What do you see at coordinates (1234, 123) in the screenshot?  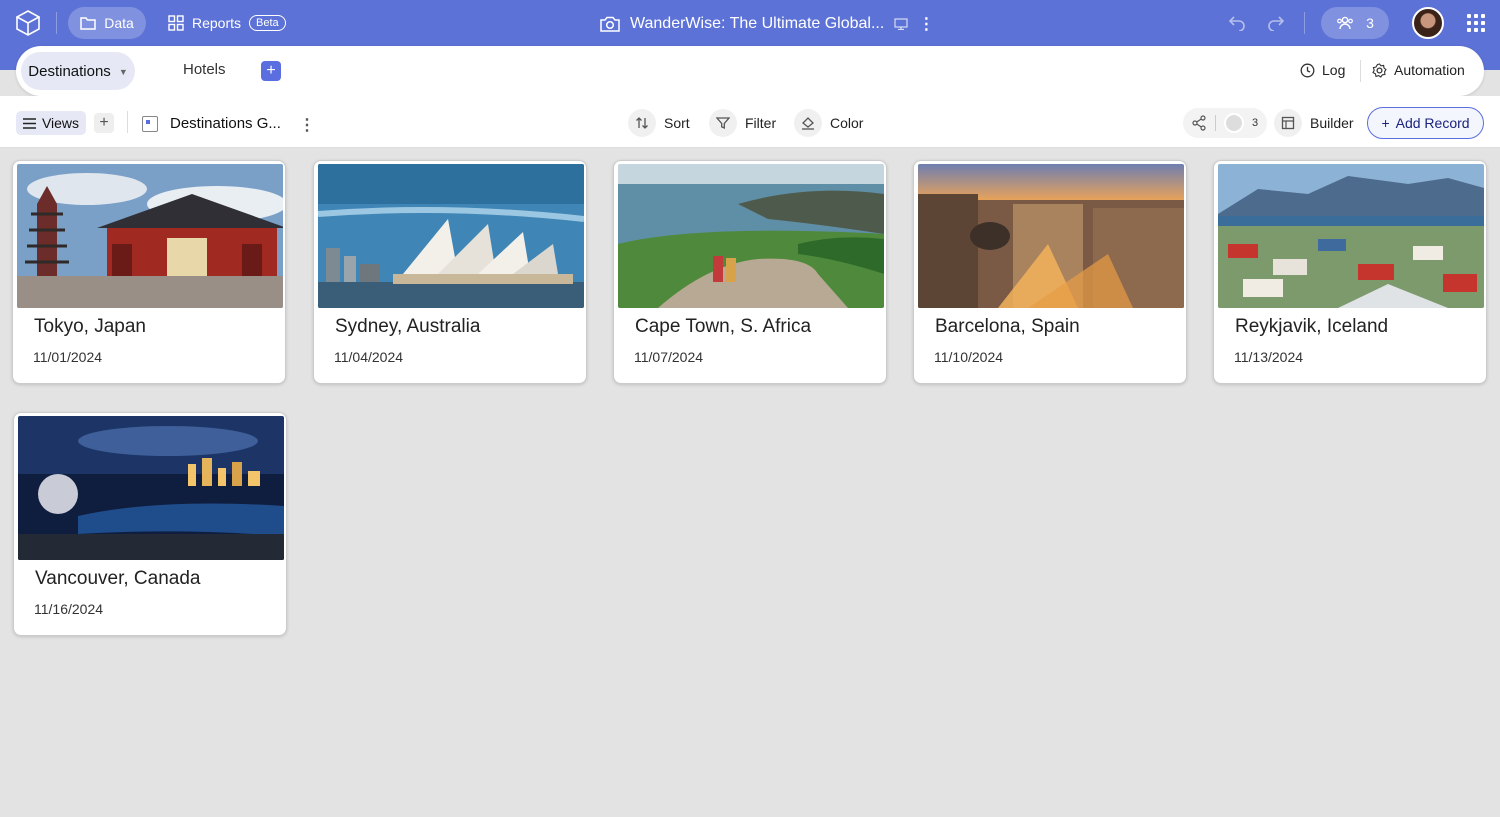 I see `shared-user-avatar` at bounding box center [1234, 123].